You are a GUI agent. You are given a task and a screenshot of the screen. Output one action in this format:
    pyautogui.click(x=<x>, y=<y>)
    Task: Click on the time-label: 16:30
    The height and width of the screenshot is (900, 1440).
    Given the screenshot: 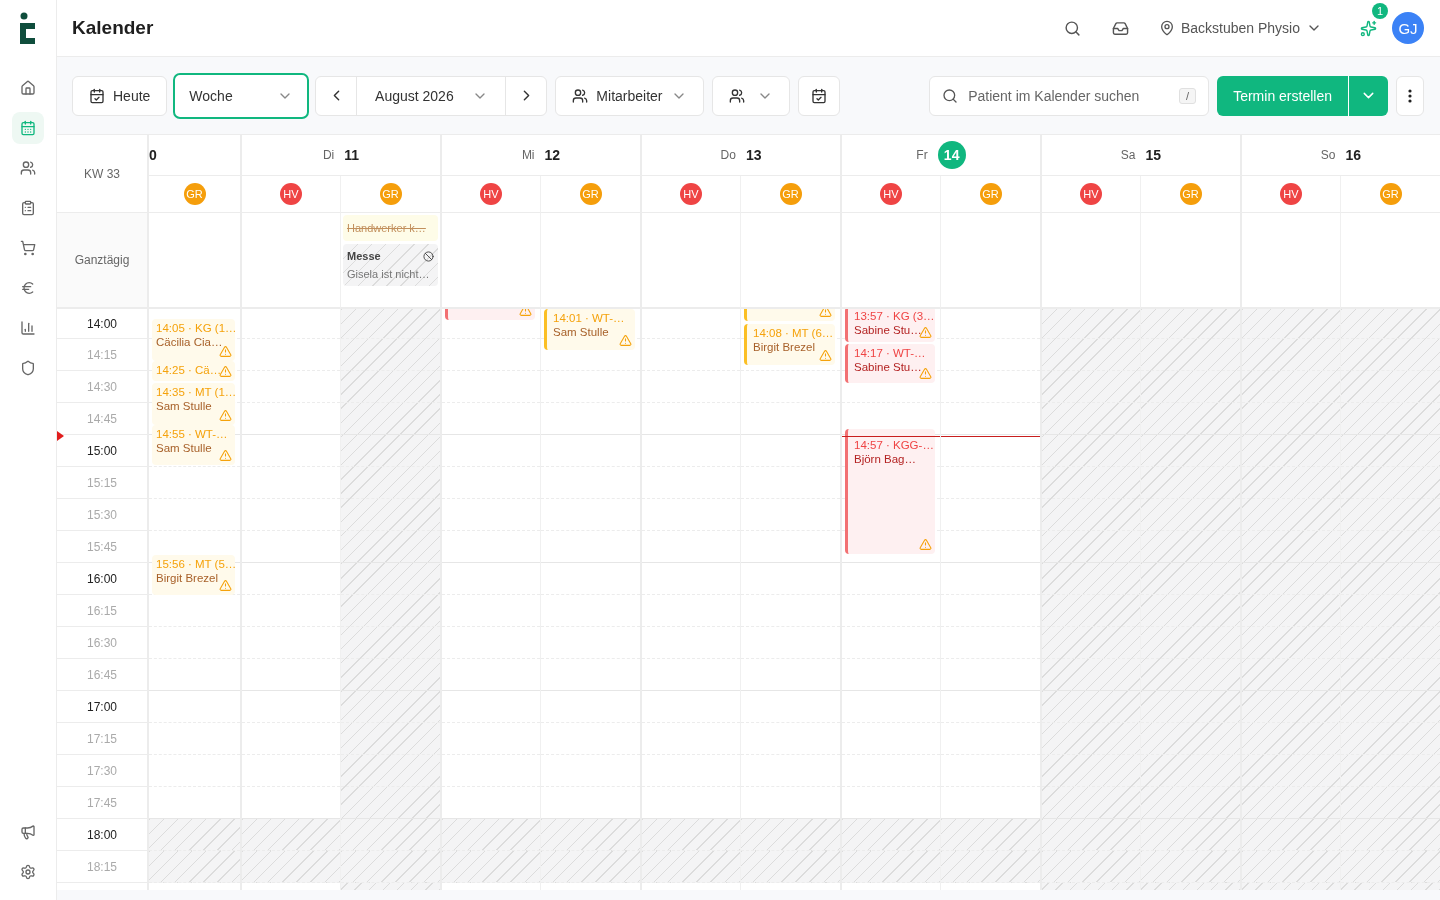 What is the action you would take?
    pyautogui.click(x=102, y=643)
    